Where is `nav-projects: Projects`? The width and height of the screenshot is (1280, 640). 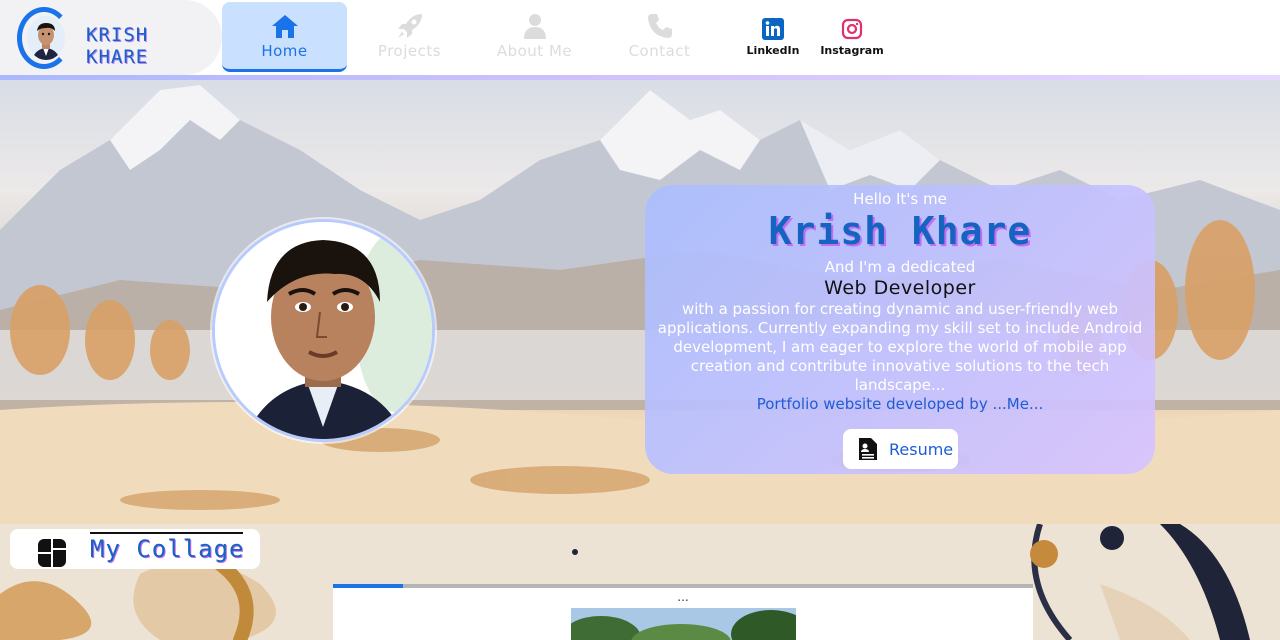 nav-projects: Projects is located at coordinates (409, 37).